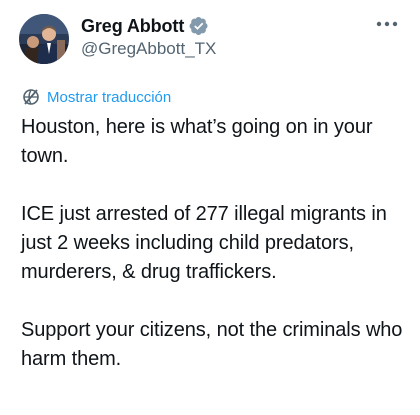 This screenshot has height=415, width=420. Describe the element at coordinates (31, 97) in the screenshot. I see `globe-slash-icon` at that location.